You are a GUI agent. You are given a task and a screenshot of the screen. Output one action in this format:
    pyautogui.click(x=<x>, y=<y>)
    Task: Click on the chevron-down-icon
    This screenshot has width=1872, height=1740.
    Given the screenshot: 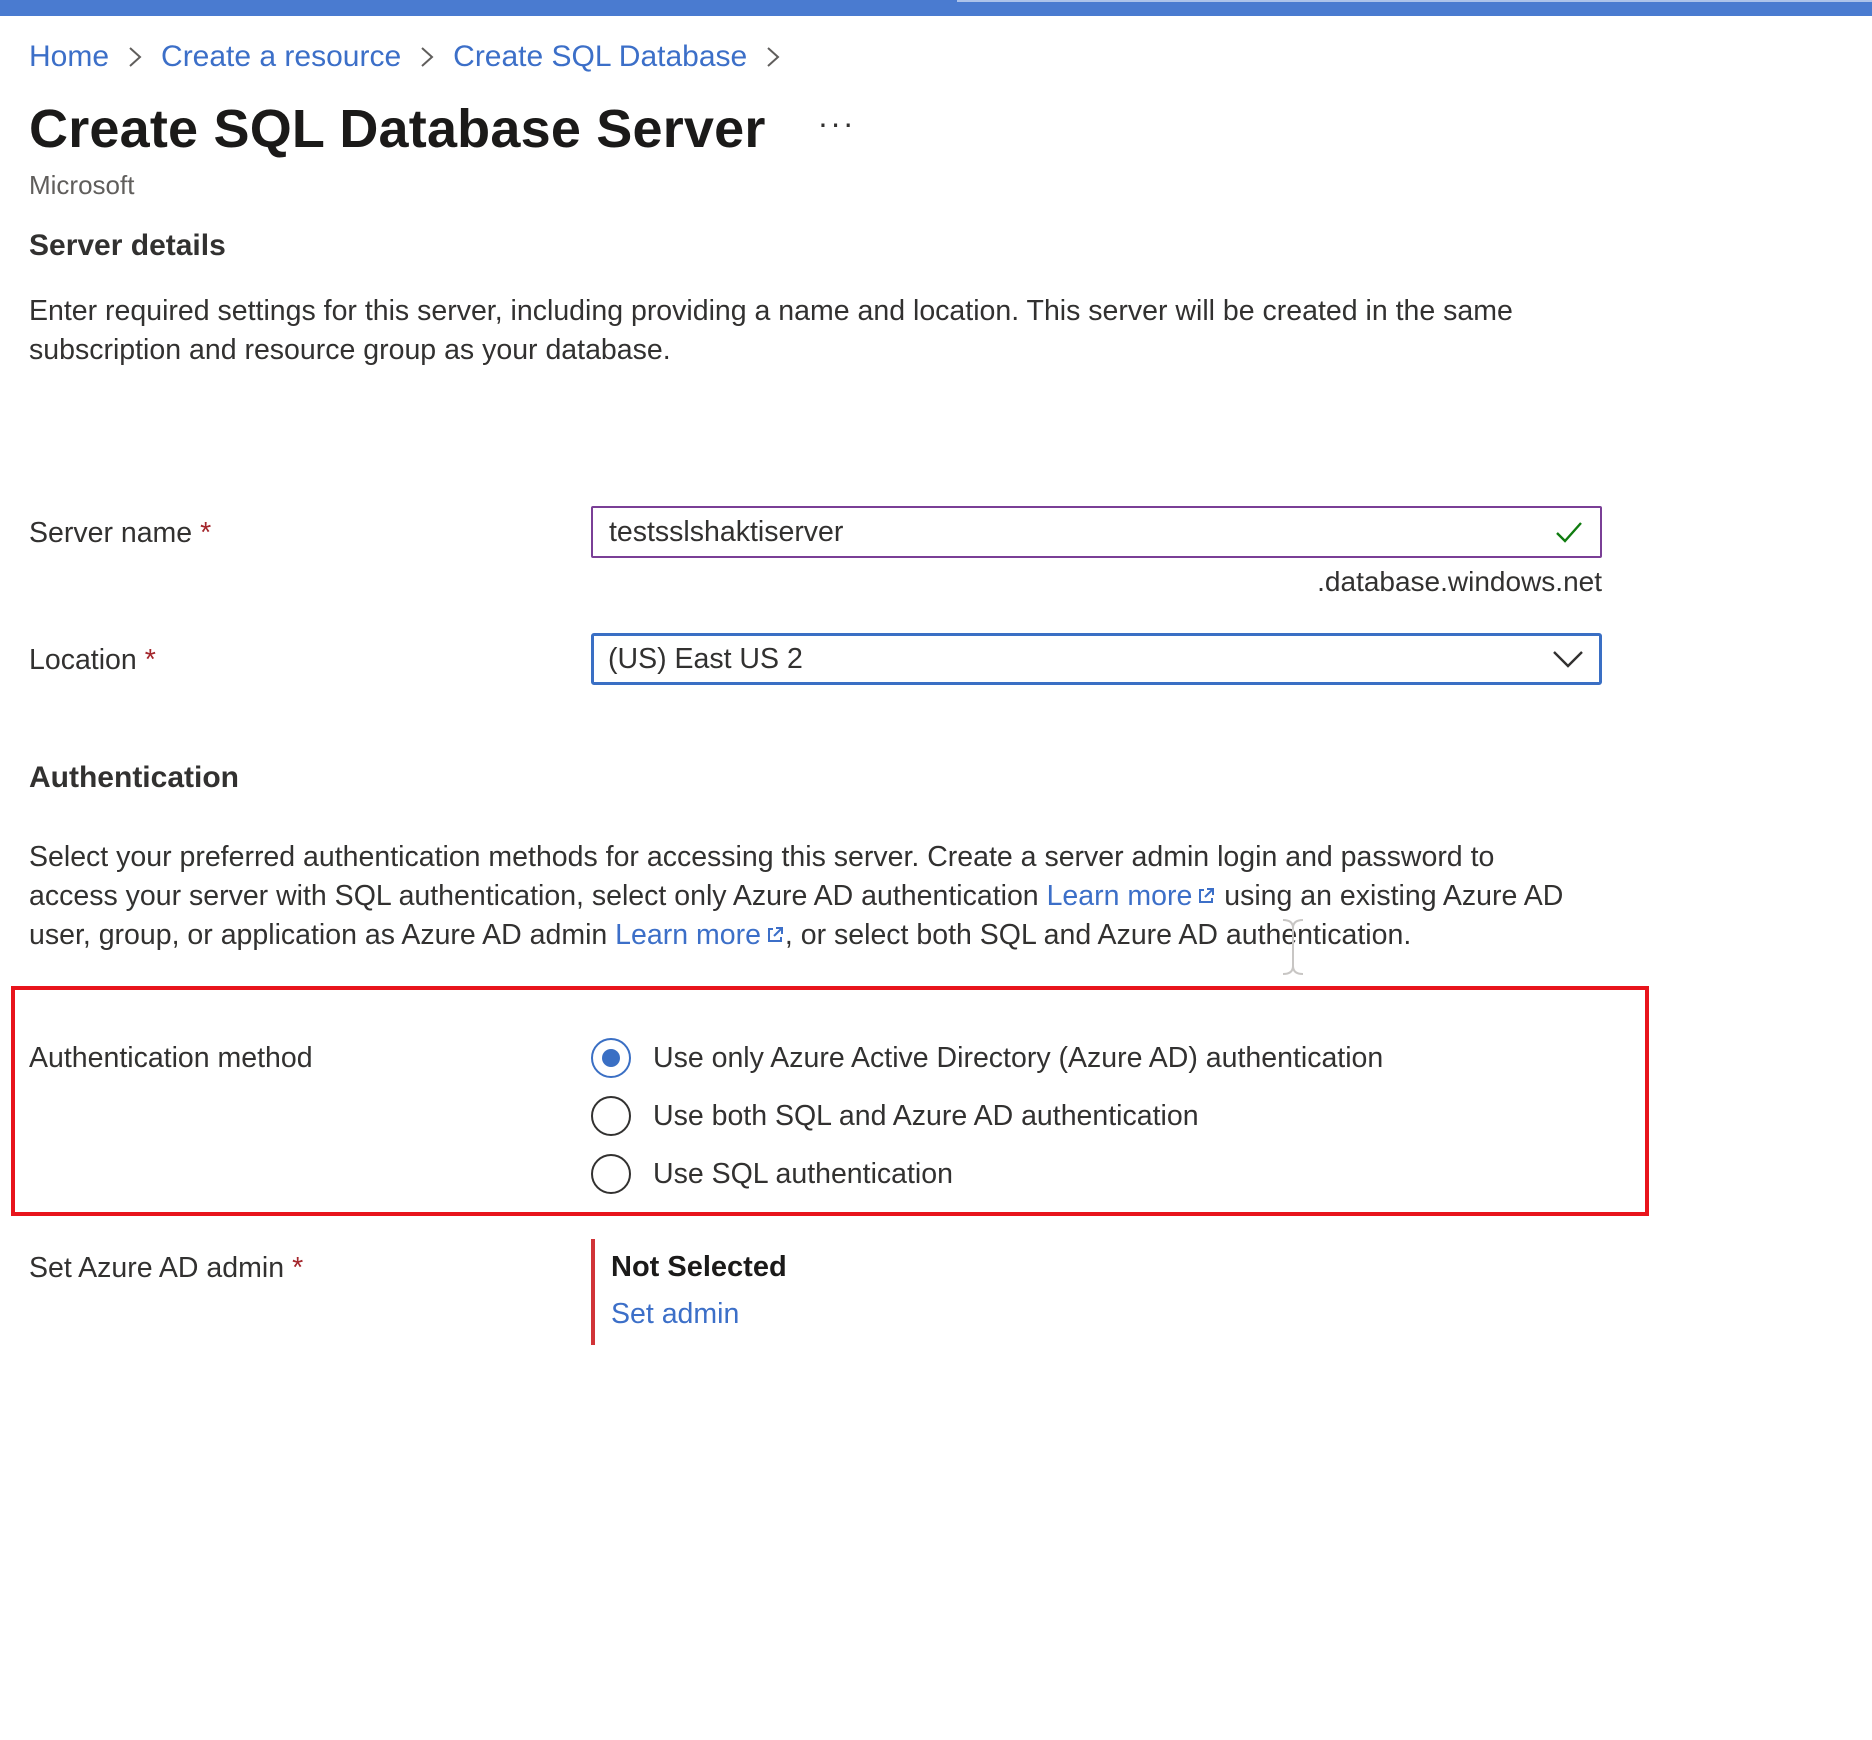 What is the action you would take?
    pyautogui.click(x=1568, y=659)
    